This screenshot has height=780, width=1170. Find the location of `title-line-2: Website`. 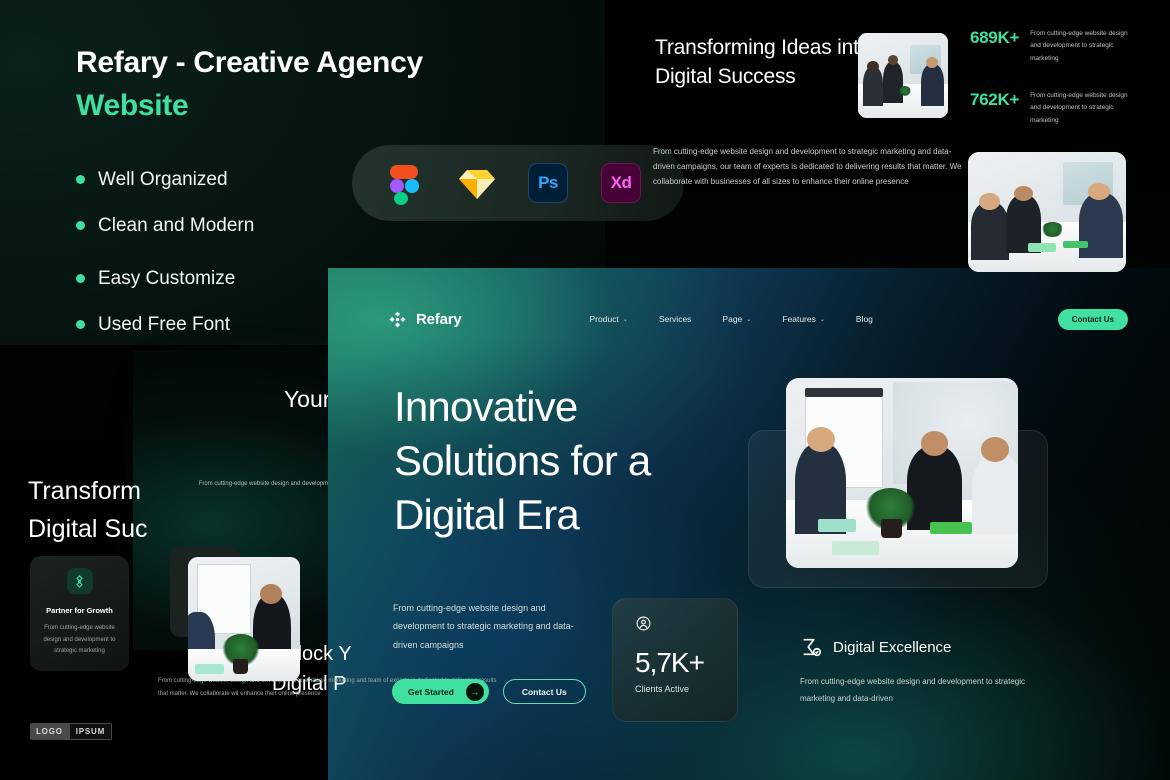

title-line-2: Website is located at coordinates (132, 105).